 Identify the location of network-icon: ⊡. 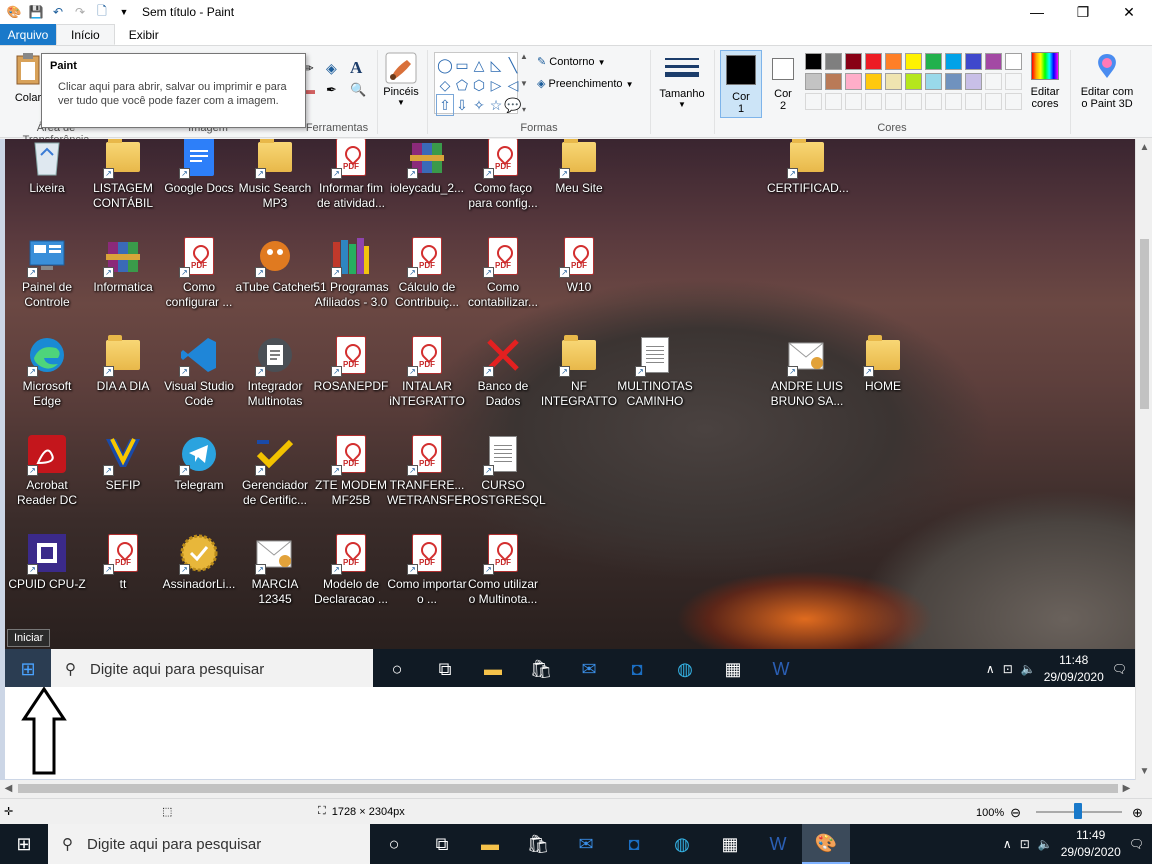
(1025, 844).